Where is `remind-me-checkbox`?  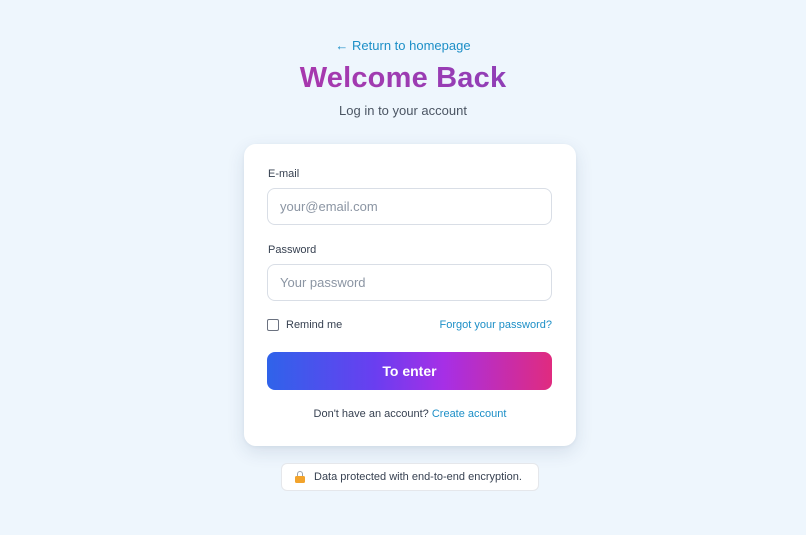
remind-me-checkbox is located at coordinates (273, 325).